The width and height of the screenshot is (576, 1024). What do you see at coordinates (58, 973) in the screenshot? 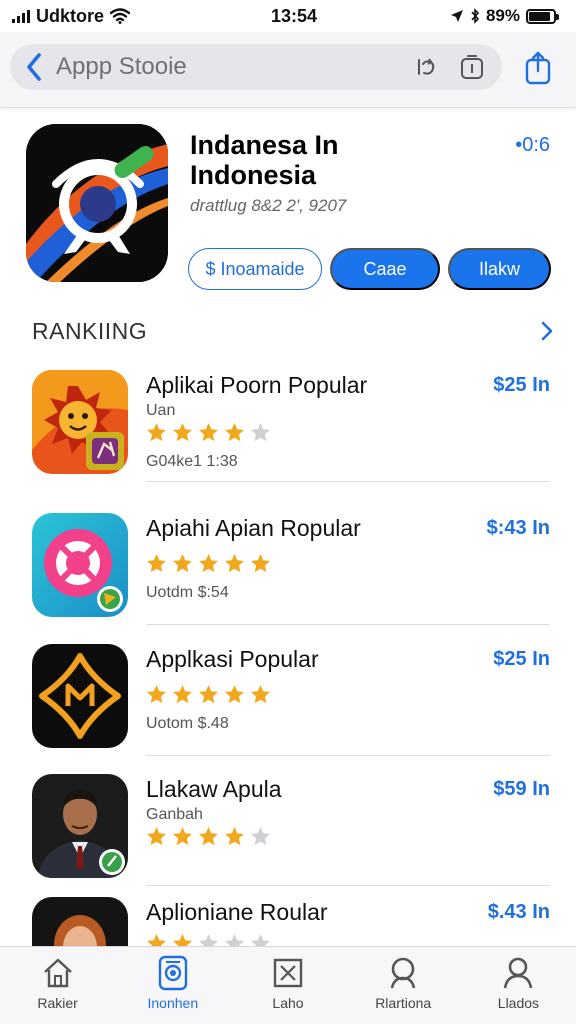
I see `home-icon` at bounding box center [58, 973].